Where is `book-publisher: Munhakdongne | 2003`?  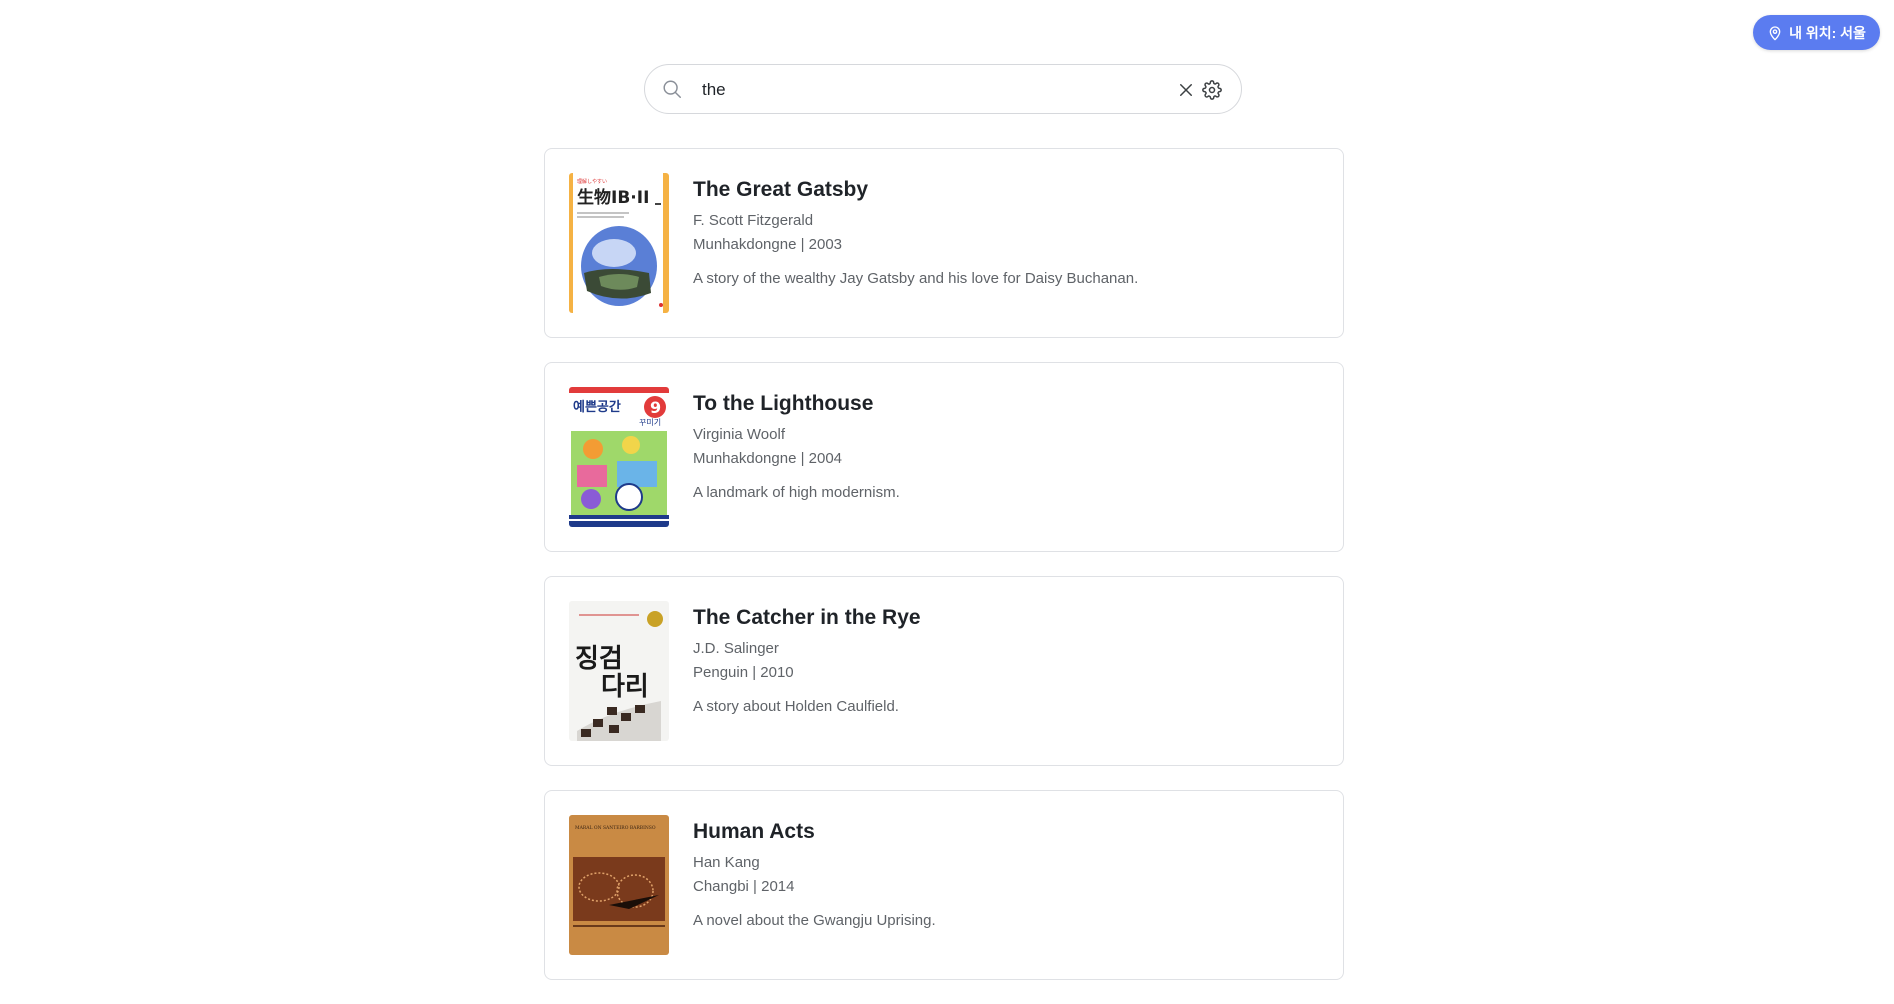 book-publisher: Munhakdongne | 2003 is located at coordinates (768, 244).